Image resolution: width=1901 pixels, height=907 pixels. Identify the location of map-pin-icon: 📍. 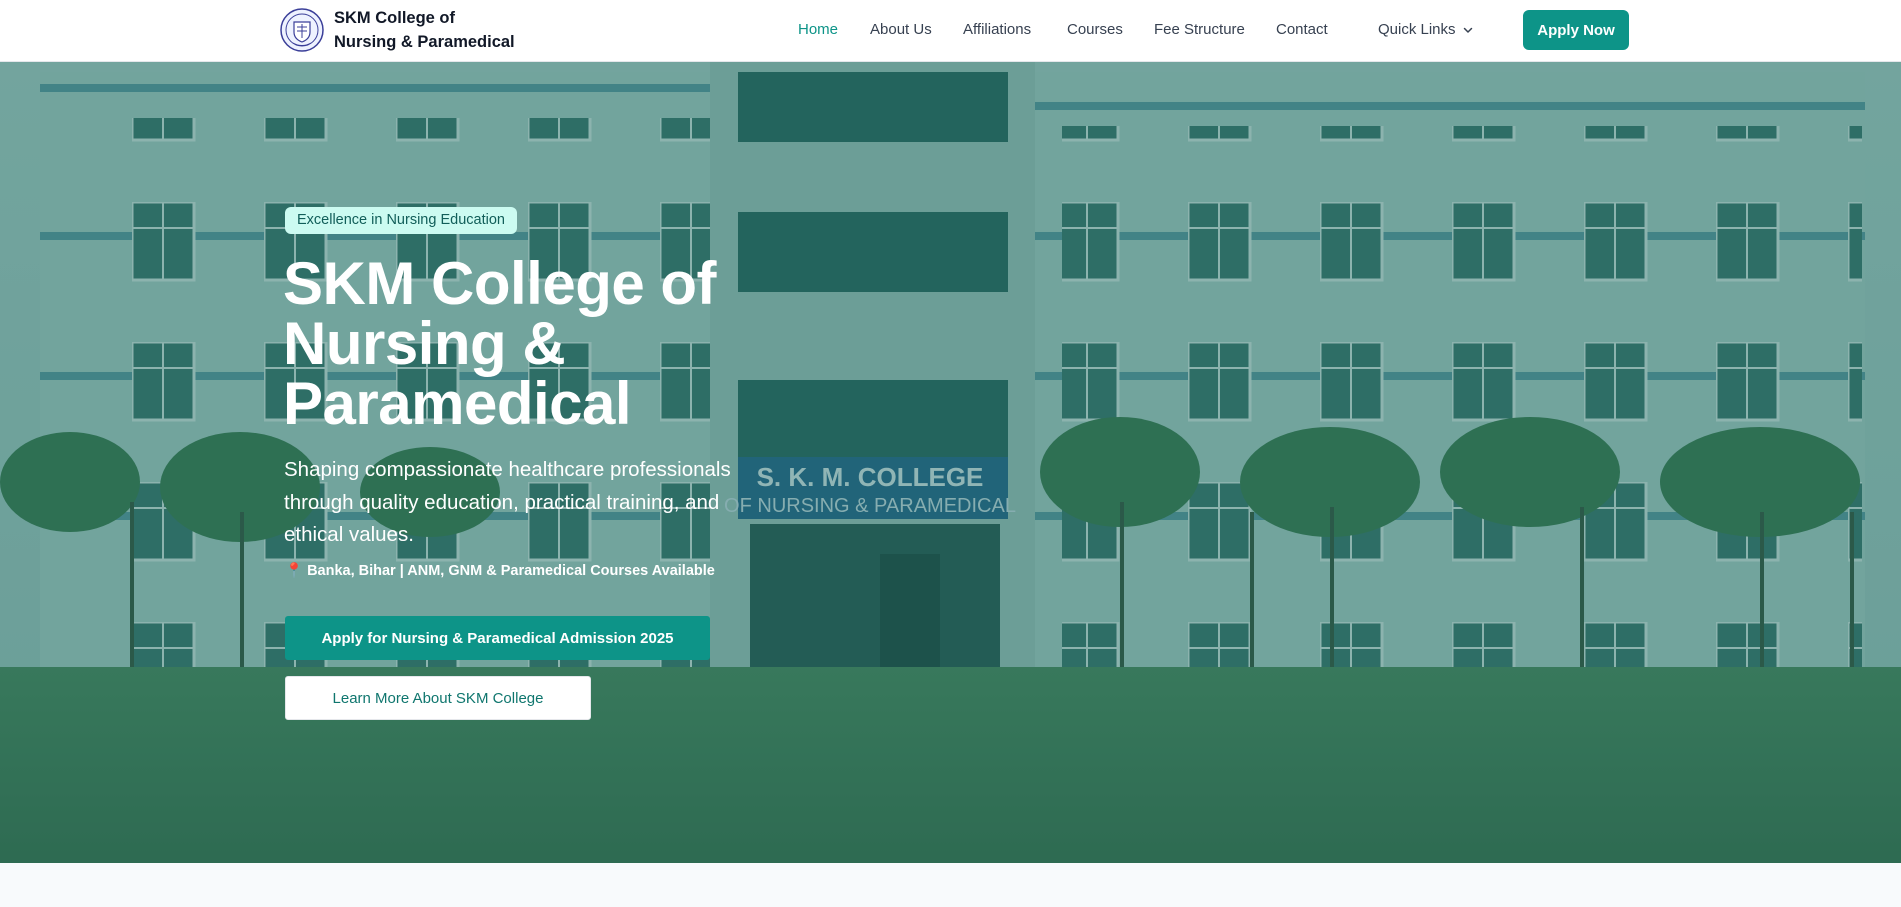
(294, 571).